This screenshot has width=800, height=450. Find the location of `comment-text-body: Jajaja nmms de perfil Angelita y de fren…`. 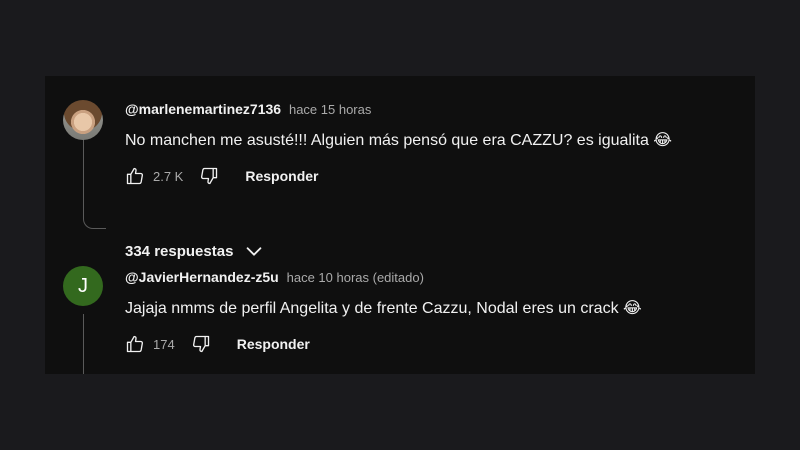

comment-text-body: Jajaja nmms de perfil Angelita y de fren… is located at coordinates (372, 308).